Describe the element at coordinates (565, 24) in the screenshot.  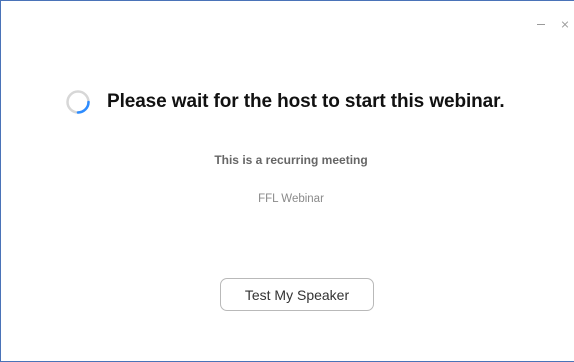
I see `close-icon` at that location.